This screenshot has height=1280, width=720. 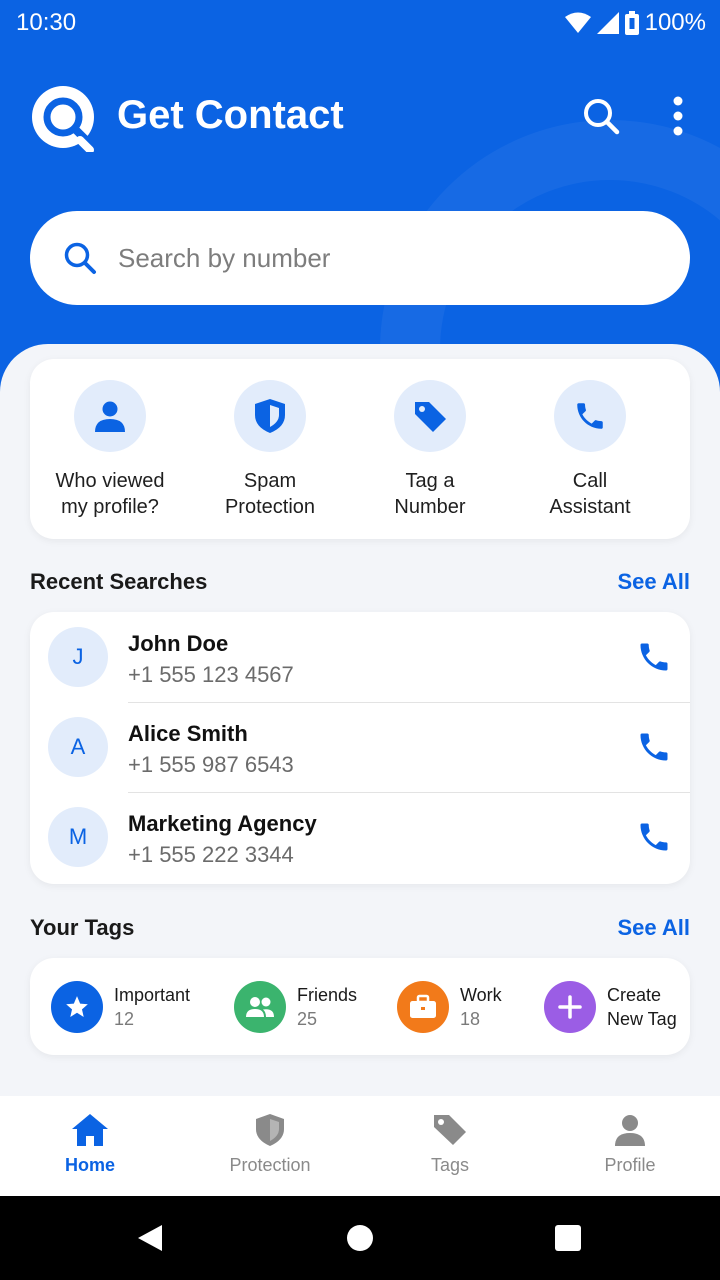 I want to click on feature-label: Tag a Number, so click(x=430, y=494).